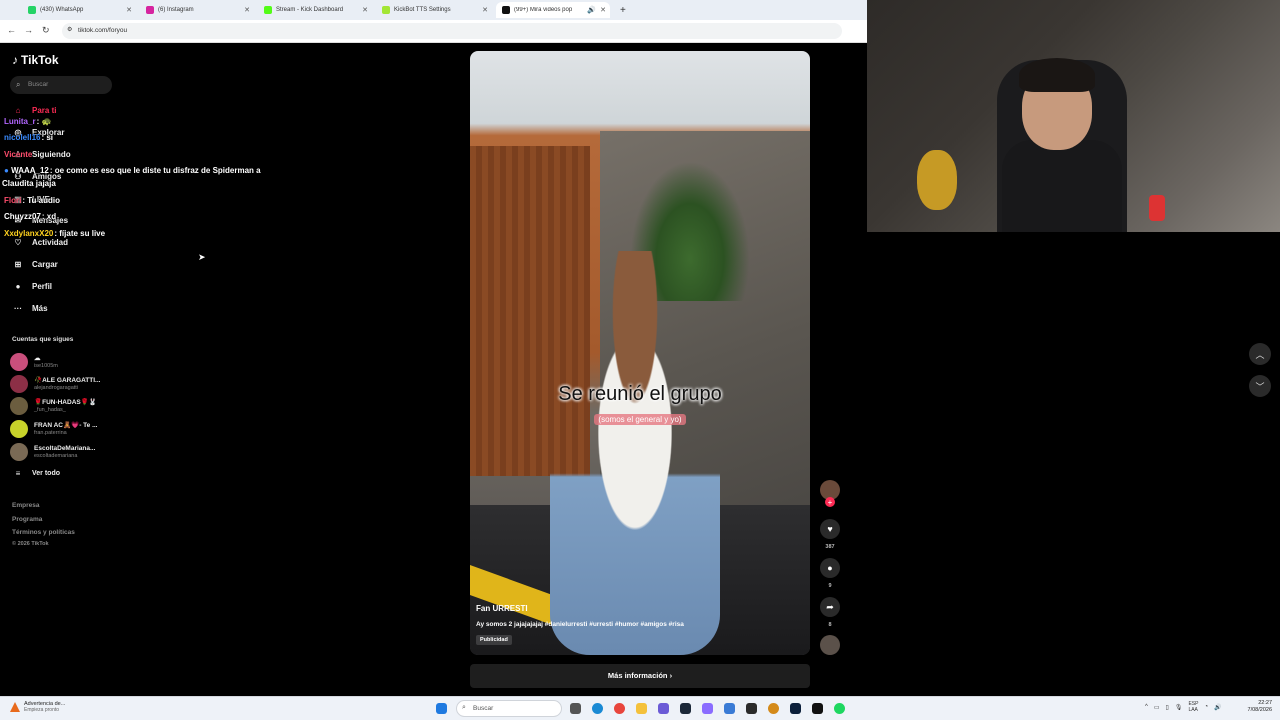  I want to click on speaker-icon: 🔊, so click(591, 10).